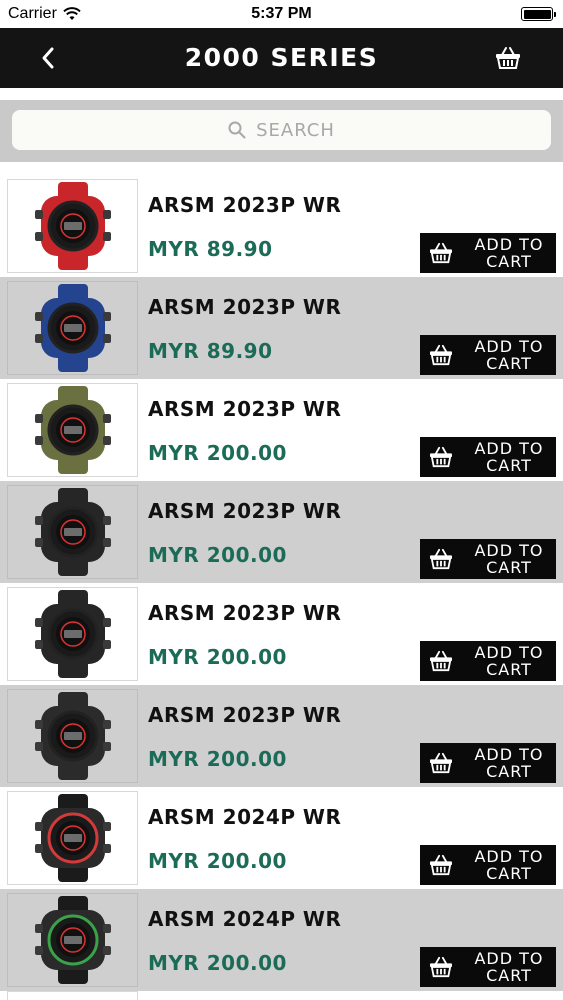  What do you see at coordinates (281, 995) in the screenshot?
I see `list-item-partial` at bounding box center [281, 995].